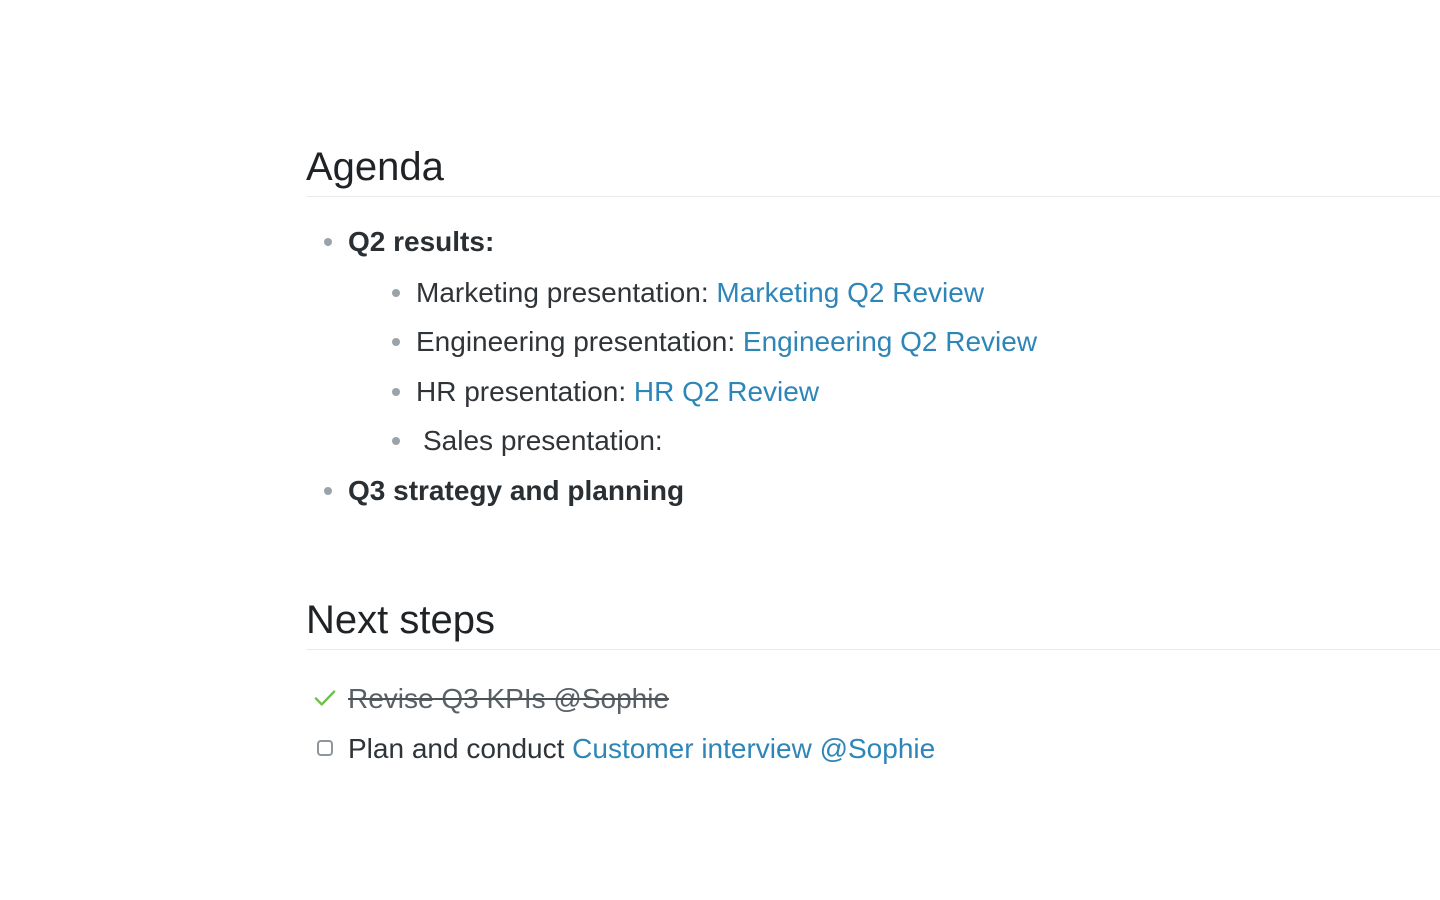  Describe the element at coordinates (873, 168) in the screenshot. I see `agenda-heading: Agenda` at that location.